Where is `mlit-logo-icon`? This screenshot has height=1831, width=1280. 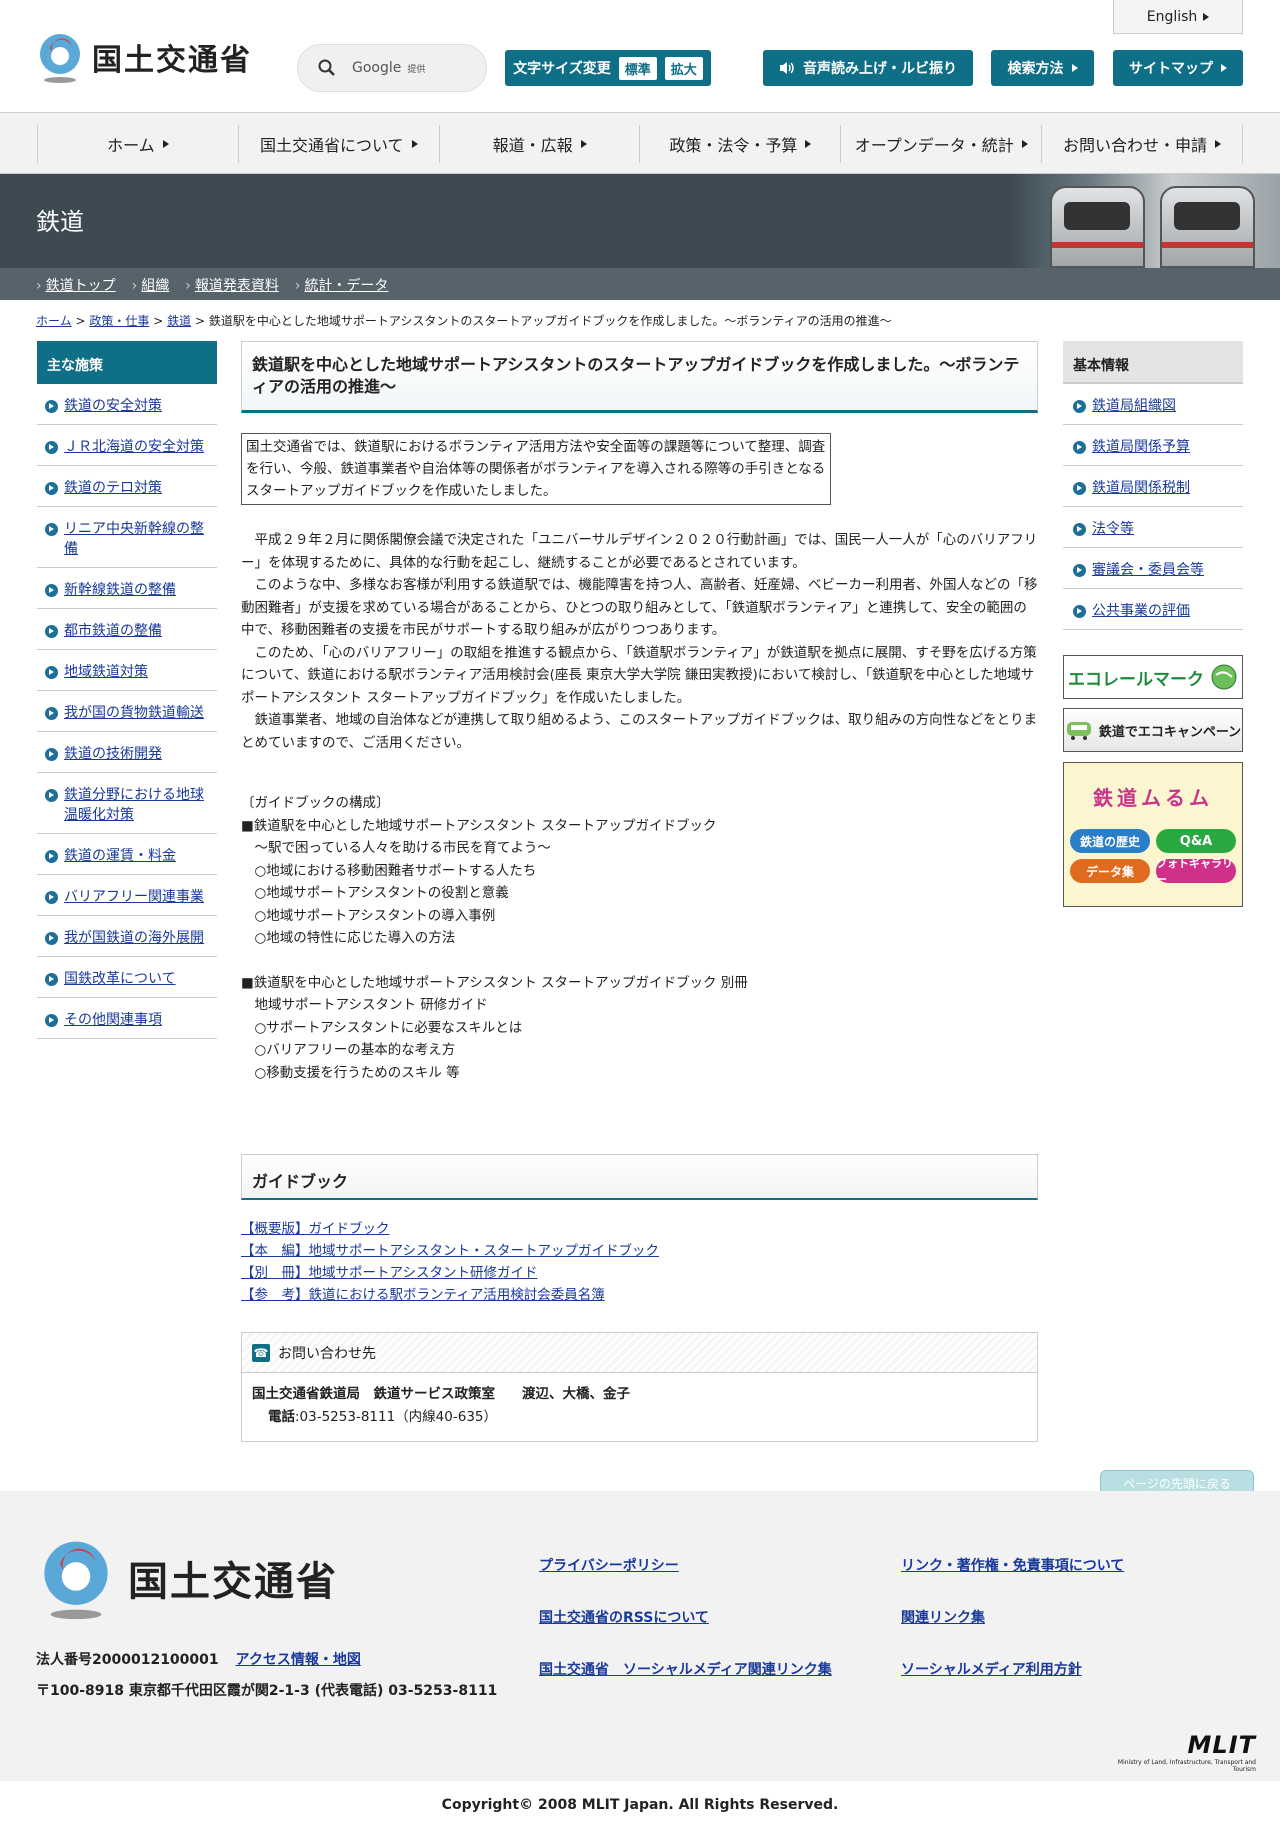 mlit-logo-icon is located at coordinates (60, 58).